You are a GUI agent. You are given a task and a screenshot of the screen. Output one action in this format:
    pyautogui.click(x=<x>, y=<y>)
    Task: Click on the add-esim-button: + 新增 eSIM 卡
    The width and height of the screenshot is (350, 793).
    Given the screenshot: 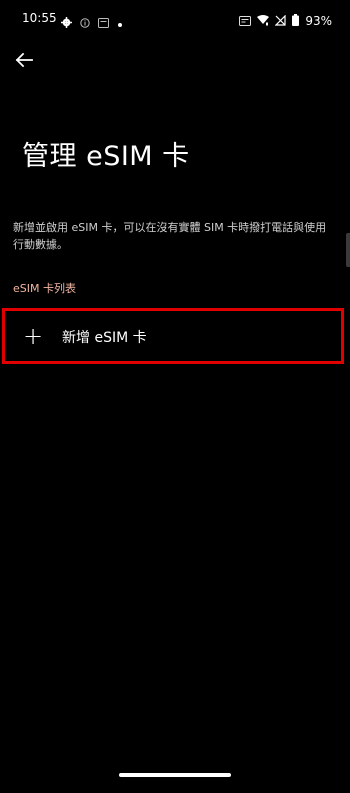 What is the action you would take?
    pyautogui.click(x=173, y=336)
    